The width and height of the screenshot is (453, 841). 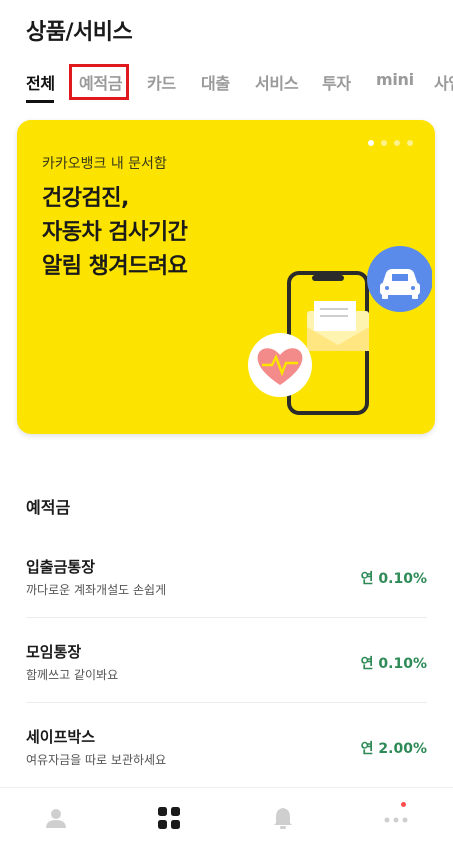 What do you see at coordinates (443, 82) in the screenshot?
I see `tab-business: 사업` at bounding box center [443, 82].